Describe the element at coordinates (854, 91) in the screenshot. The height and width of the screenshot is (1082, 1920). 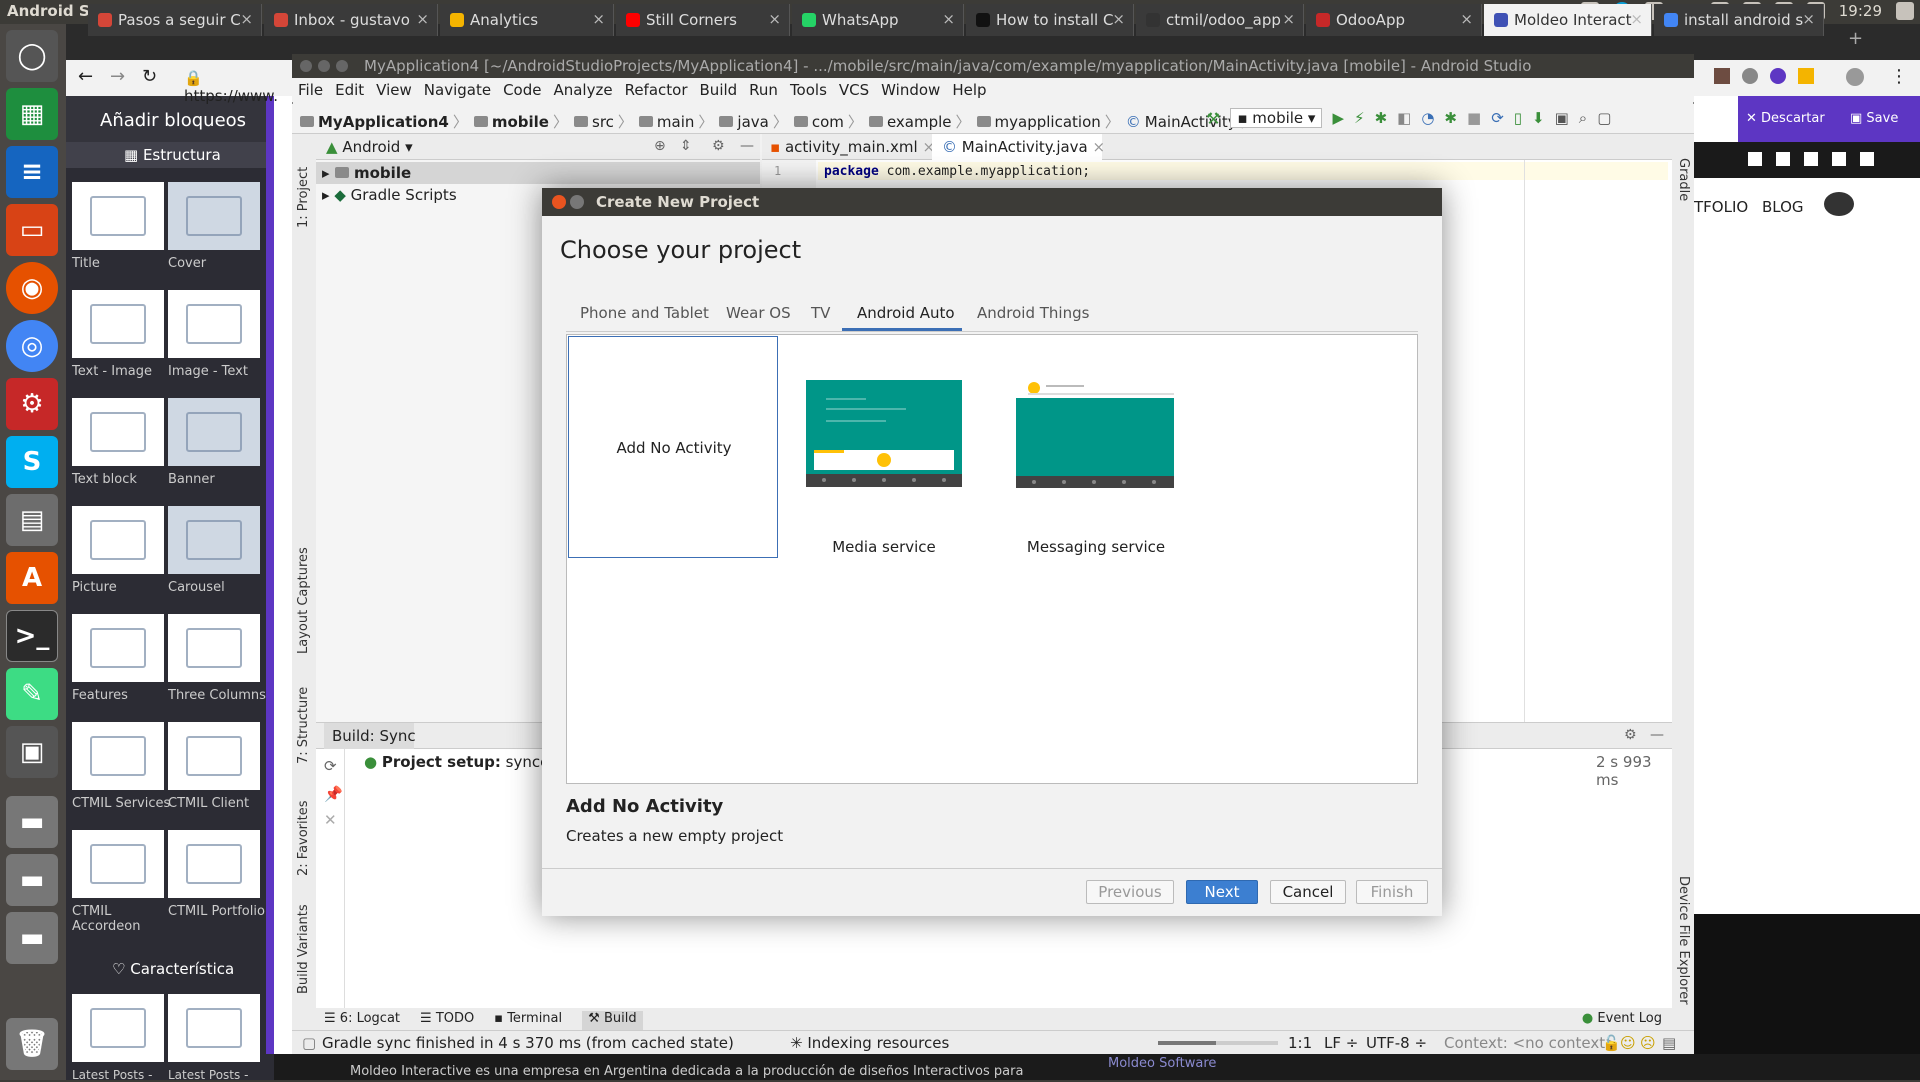
I see `menu-vcs: VCS` at that location.